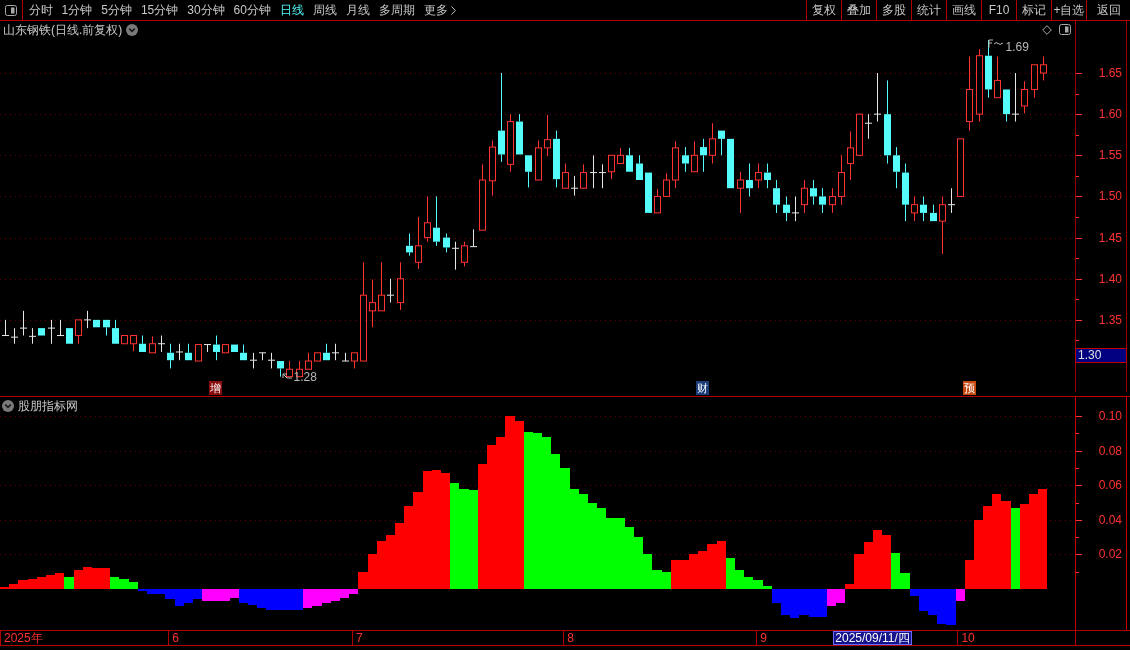 This screenshot has height=650, width=1130. What do you see at coordinates (1110, 450) in the screenshot?
I see `axis-label: 0.08` at bounding box center [1110, 450].